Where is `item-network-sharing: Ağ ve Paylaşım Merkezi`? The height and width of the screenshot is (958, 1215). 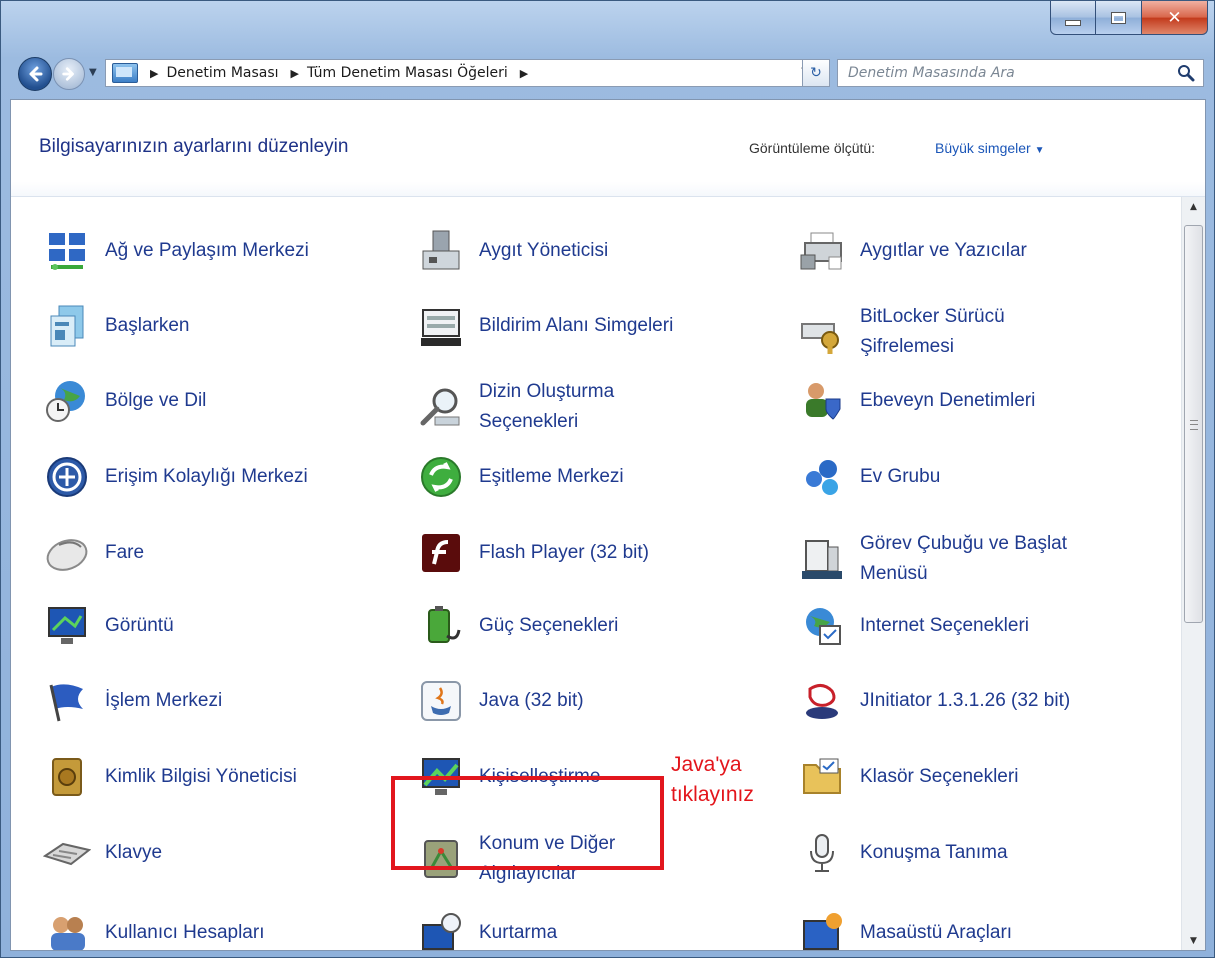
item-network-sharing: Ağ ve Paylaşım Merkezi is located at coordinates (176, 251).